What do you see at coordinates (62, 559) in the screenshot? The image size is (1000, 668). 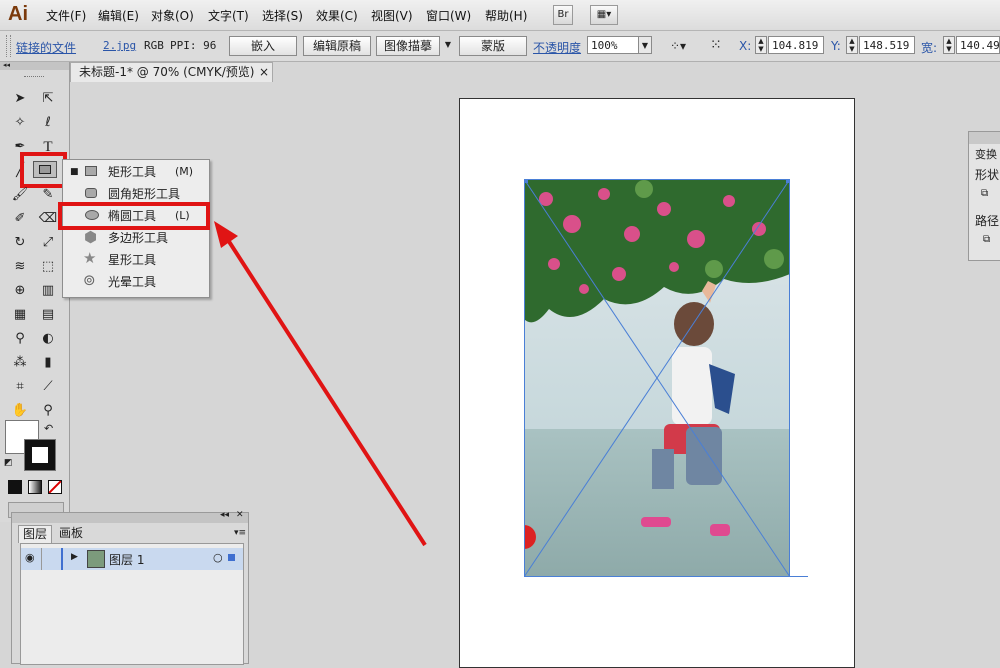 I see `layer-color-bar` at bounding box center [62, 559].